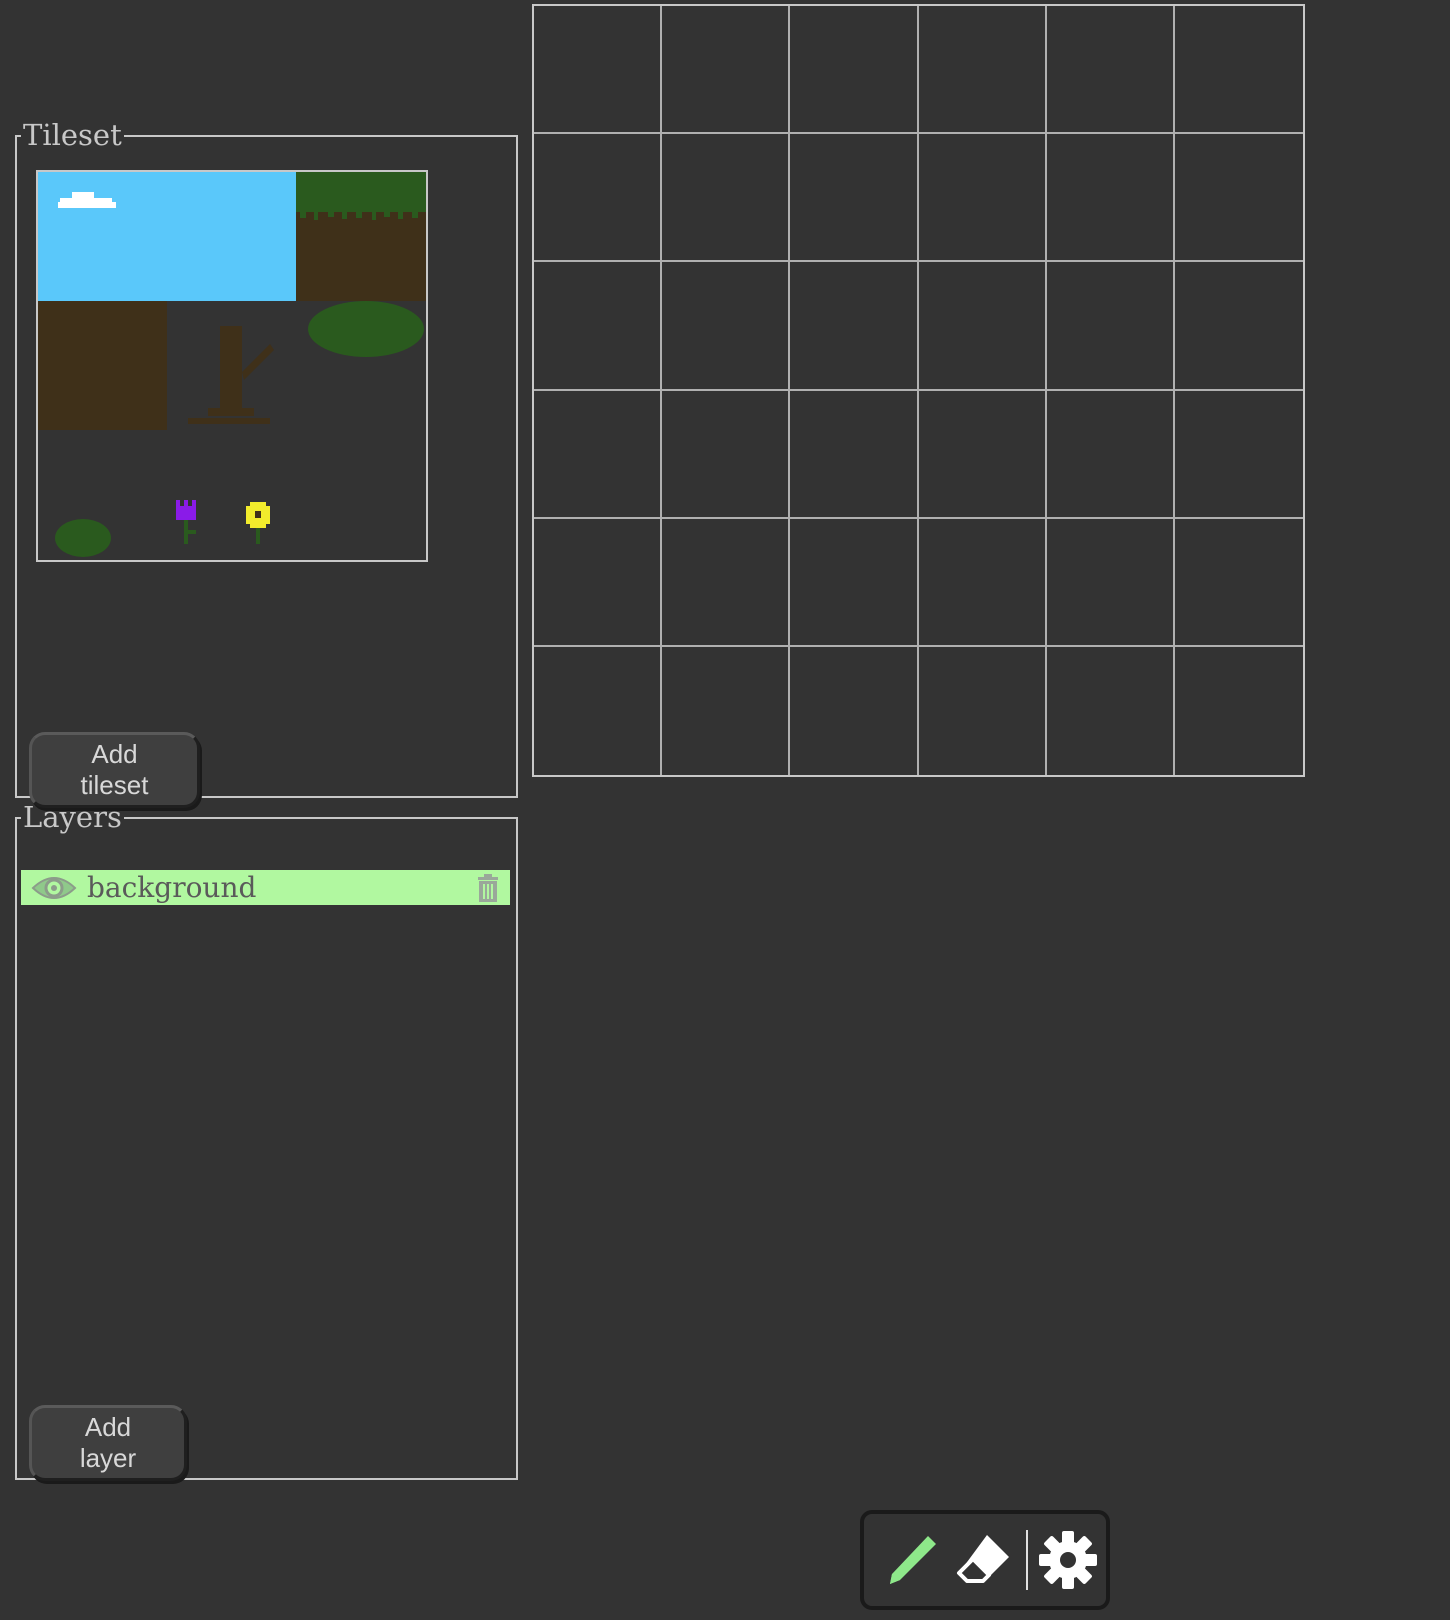  Describe the element at coordinates (912, 1560) in the screenshot. I see `pencil-icon` at that location.